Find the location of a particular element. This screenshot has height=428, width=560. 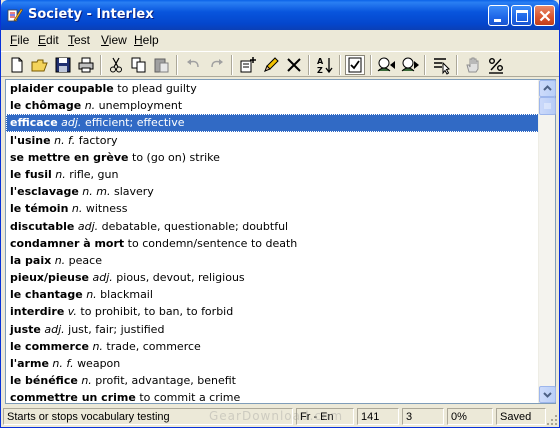

entry-term: commettre un crime is located at coordinates (73, 397).